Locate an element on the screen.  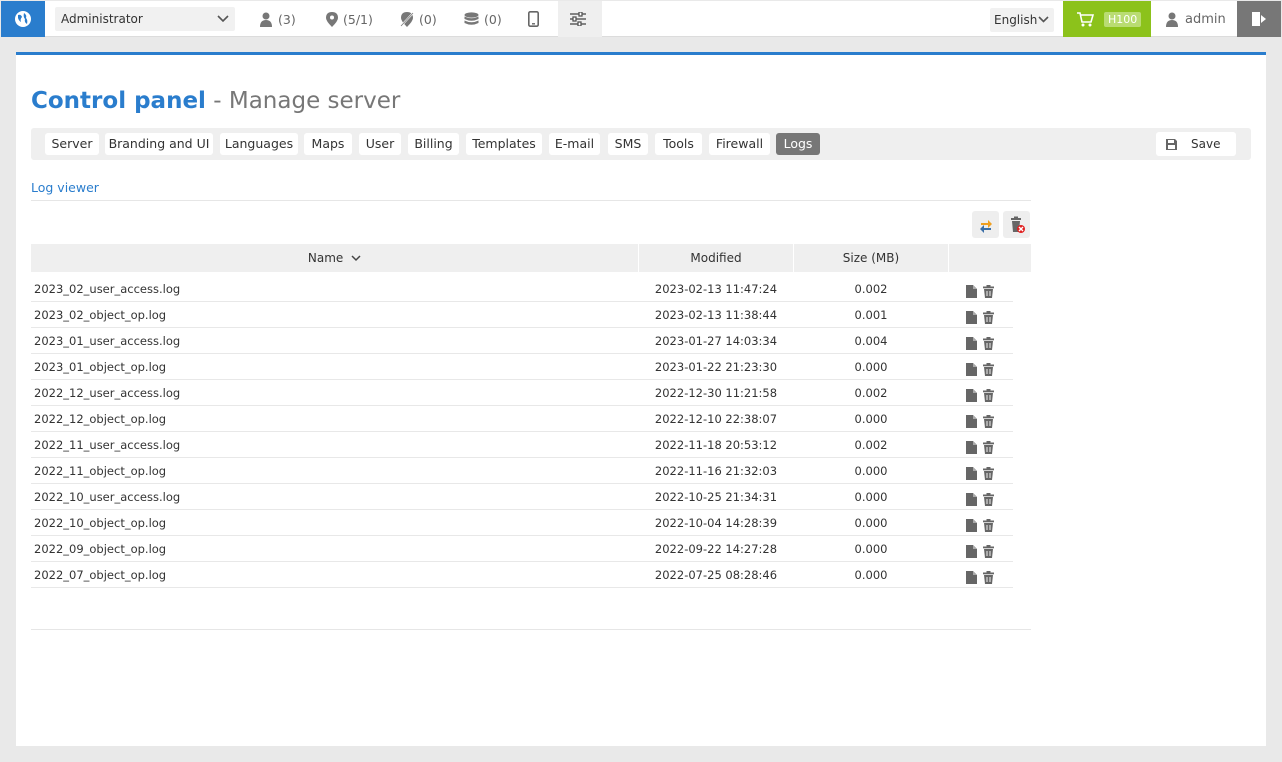
refresh-icon is located at coordinates (985, 226).